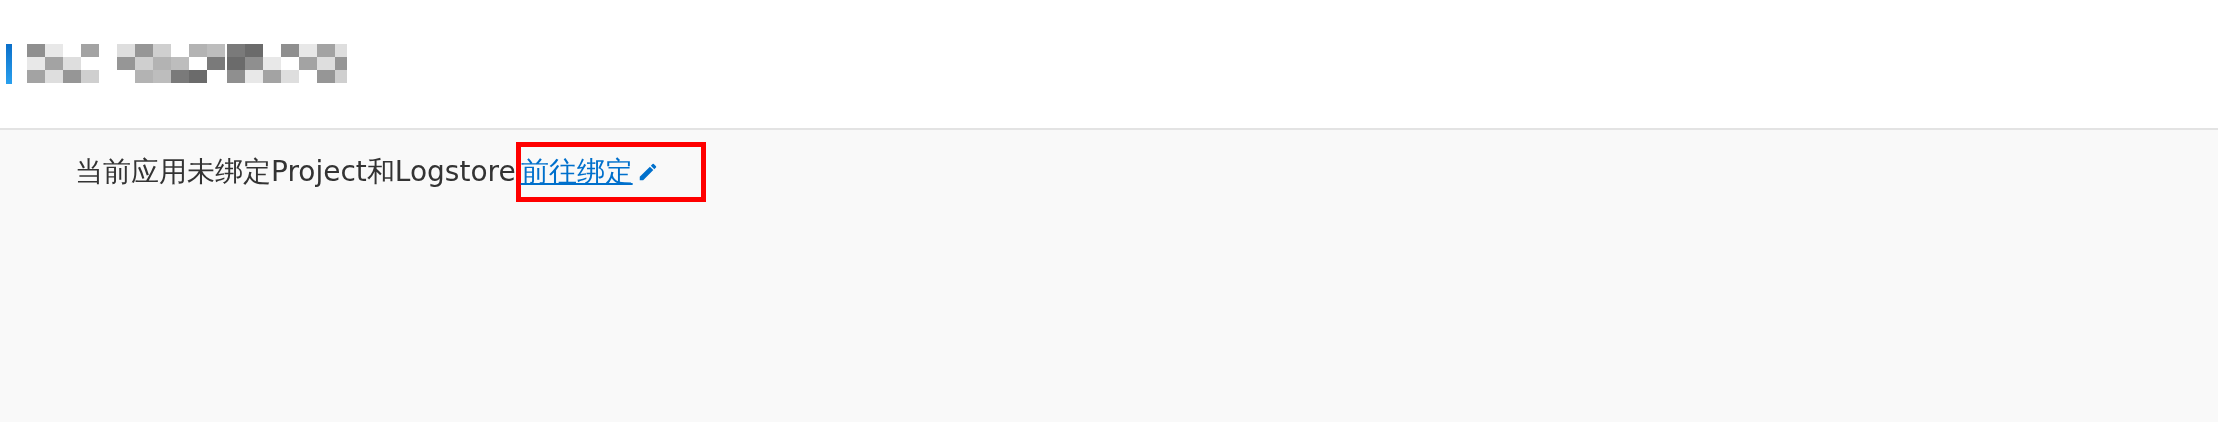 The height and width of the screenshot is (422, 2218). Describe the element at coordinates (589, 172) in the screenshot. I see `bind-link: 前往绑定` at that location.